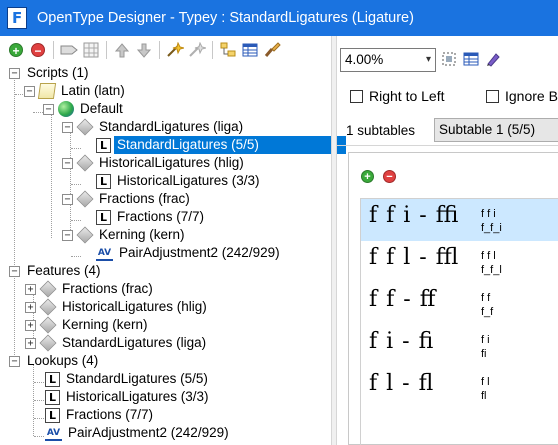  Describe the element at coordinates (179, 181) in the screenshot. I see `tree-node-historical-ligatures-lookup: L HistoricalLigatures (3/3)` at that location.